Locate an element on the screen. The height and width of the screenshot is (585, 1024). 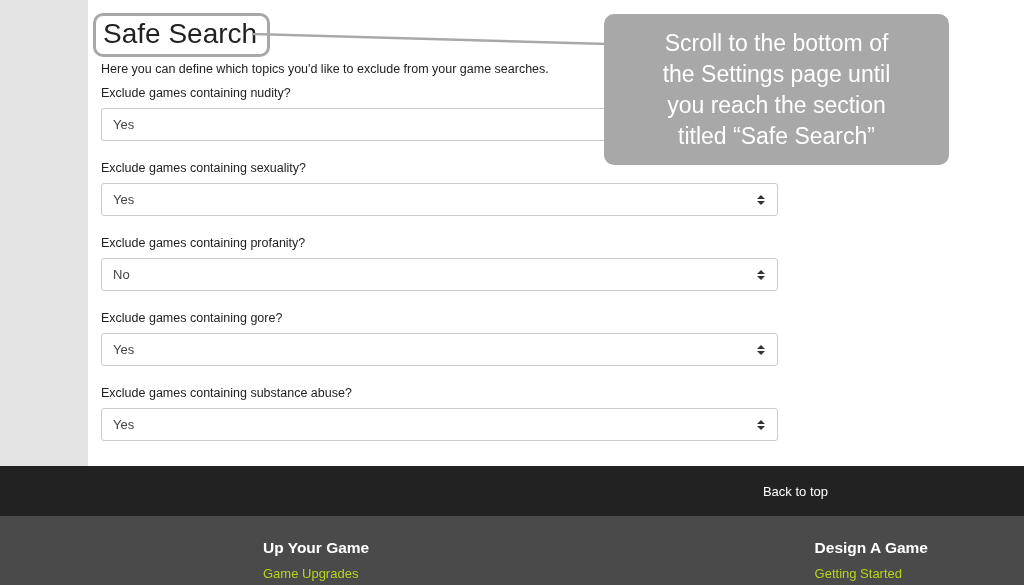
field-label: Exclude games containing gore? is located at coordinates (192, 318).